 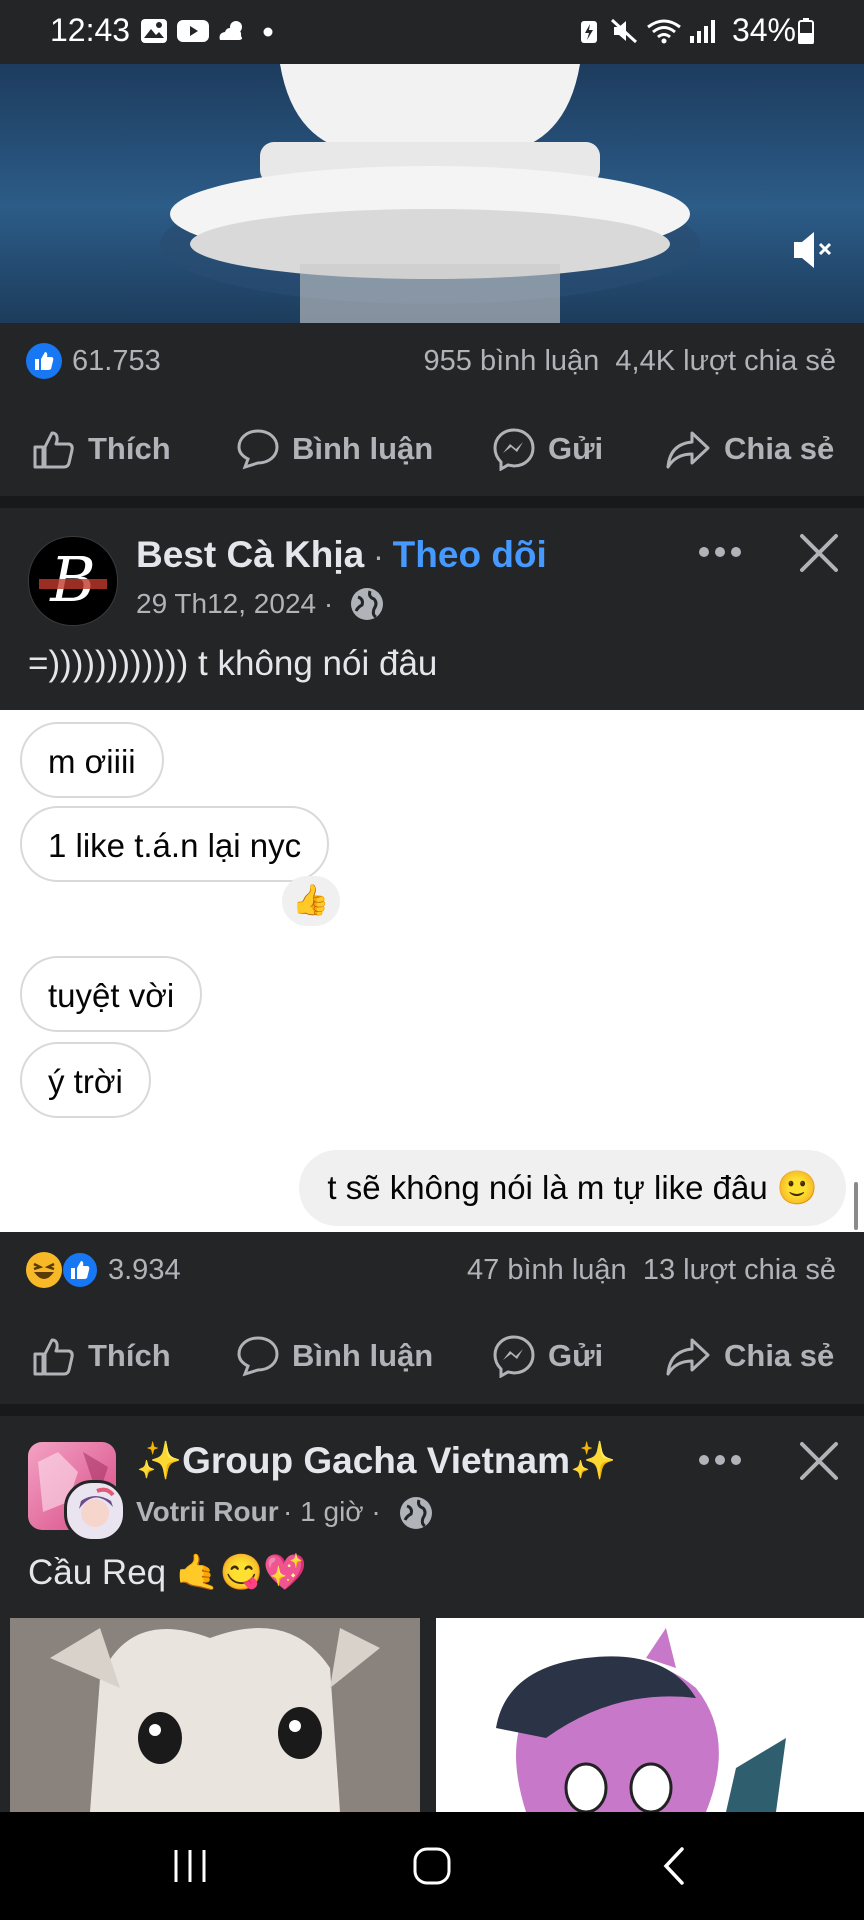 I want to click on battery-saver-icon, so click(x=589, y=32).